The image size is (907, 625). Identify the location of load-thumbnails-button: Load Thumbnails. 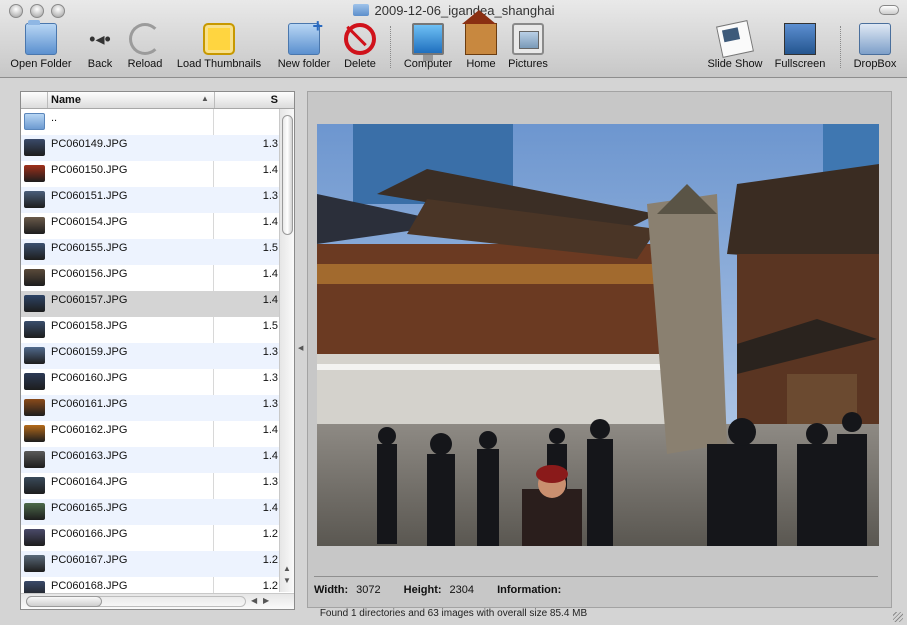
(219, 48).